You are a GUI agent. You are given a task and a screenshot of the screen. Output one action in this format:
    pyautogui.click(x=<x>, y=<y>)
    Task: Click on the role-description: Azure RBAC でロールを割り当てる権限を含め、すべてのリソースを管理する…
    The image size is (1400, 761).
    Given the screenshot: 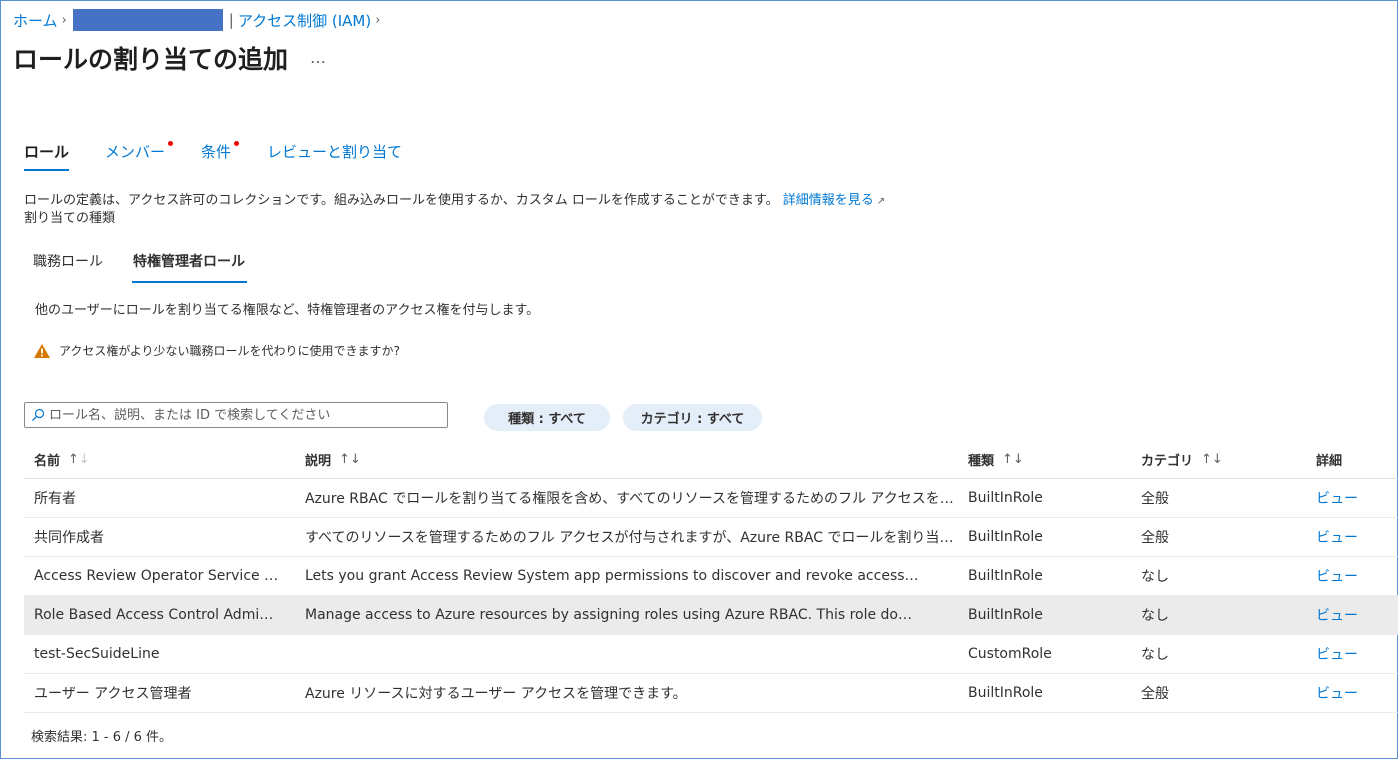 What is the action you would take?
    pyautogui.click(x=633, y=499)
    